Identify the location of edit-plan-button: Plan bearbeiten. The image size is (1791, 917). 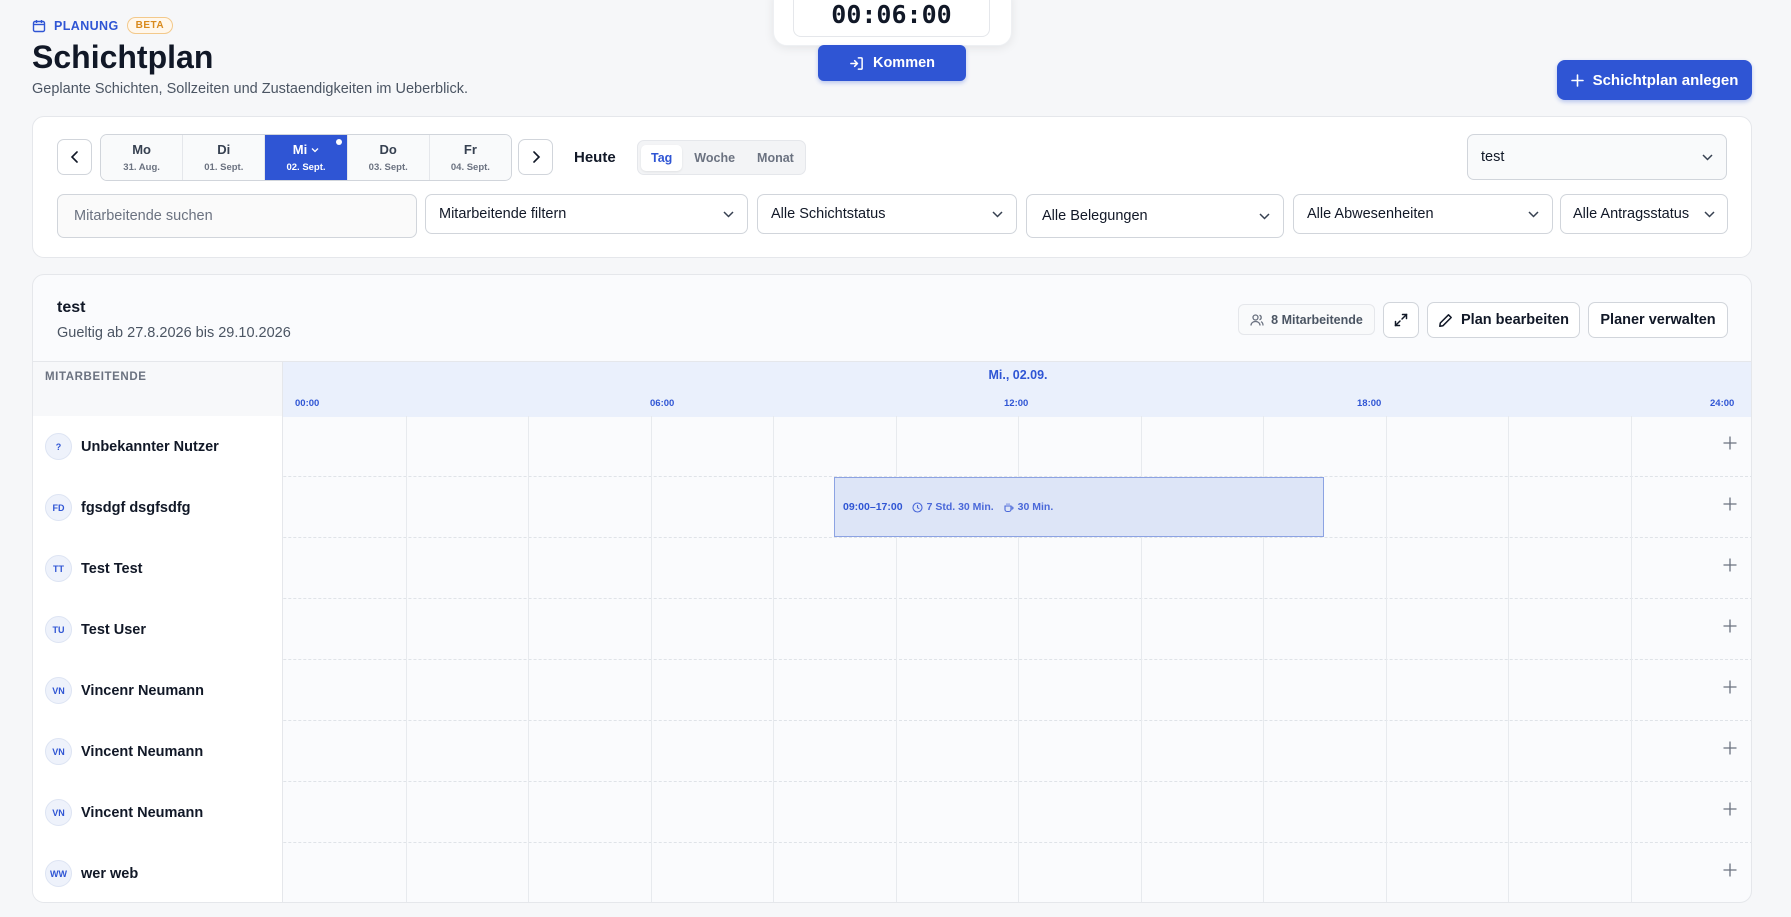
(1503, 320).